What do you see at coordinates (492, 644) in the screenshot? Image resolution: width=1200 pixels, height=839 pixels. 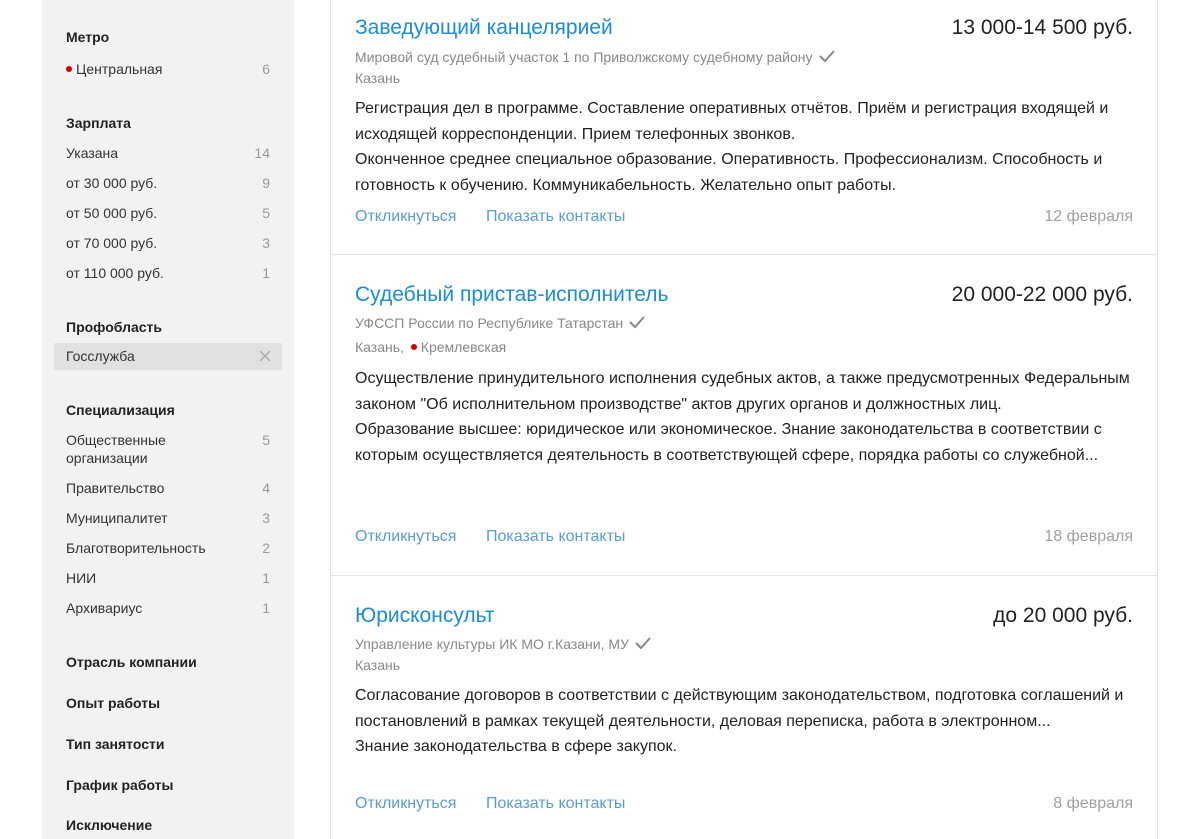 I see `company-name: Управление культуры ИК МО г.Казани, МУ` at bounding box center [492, 644].